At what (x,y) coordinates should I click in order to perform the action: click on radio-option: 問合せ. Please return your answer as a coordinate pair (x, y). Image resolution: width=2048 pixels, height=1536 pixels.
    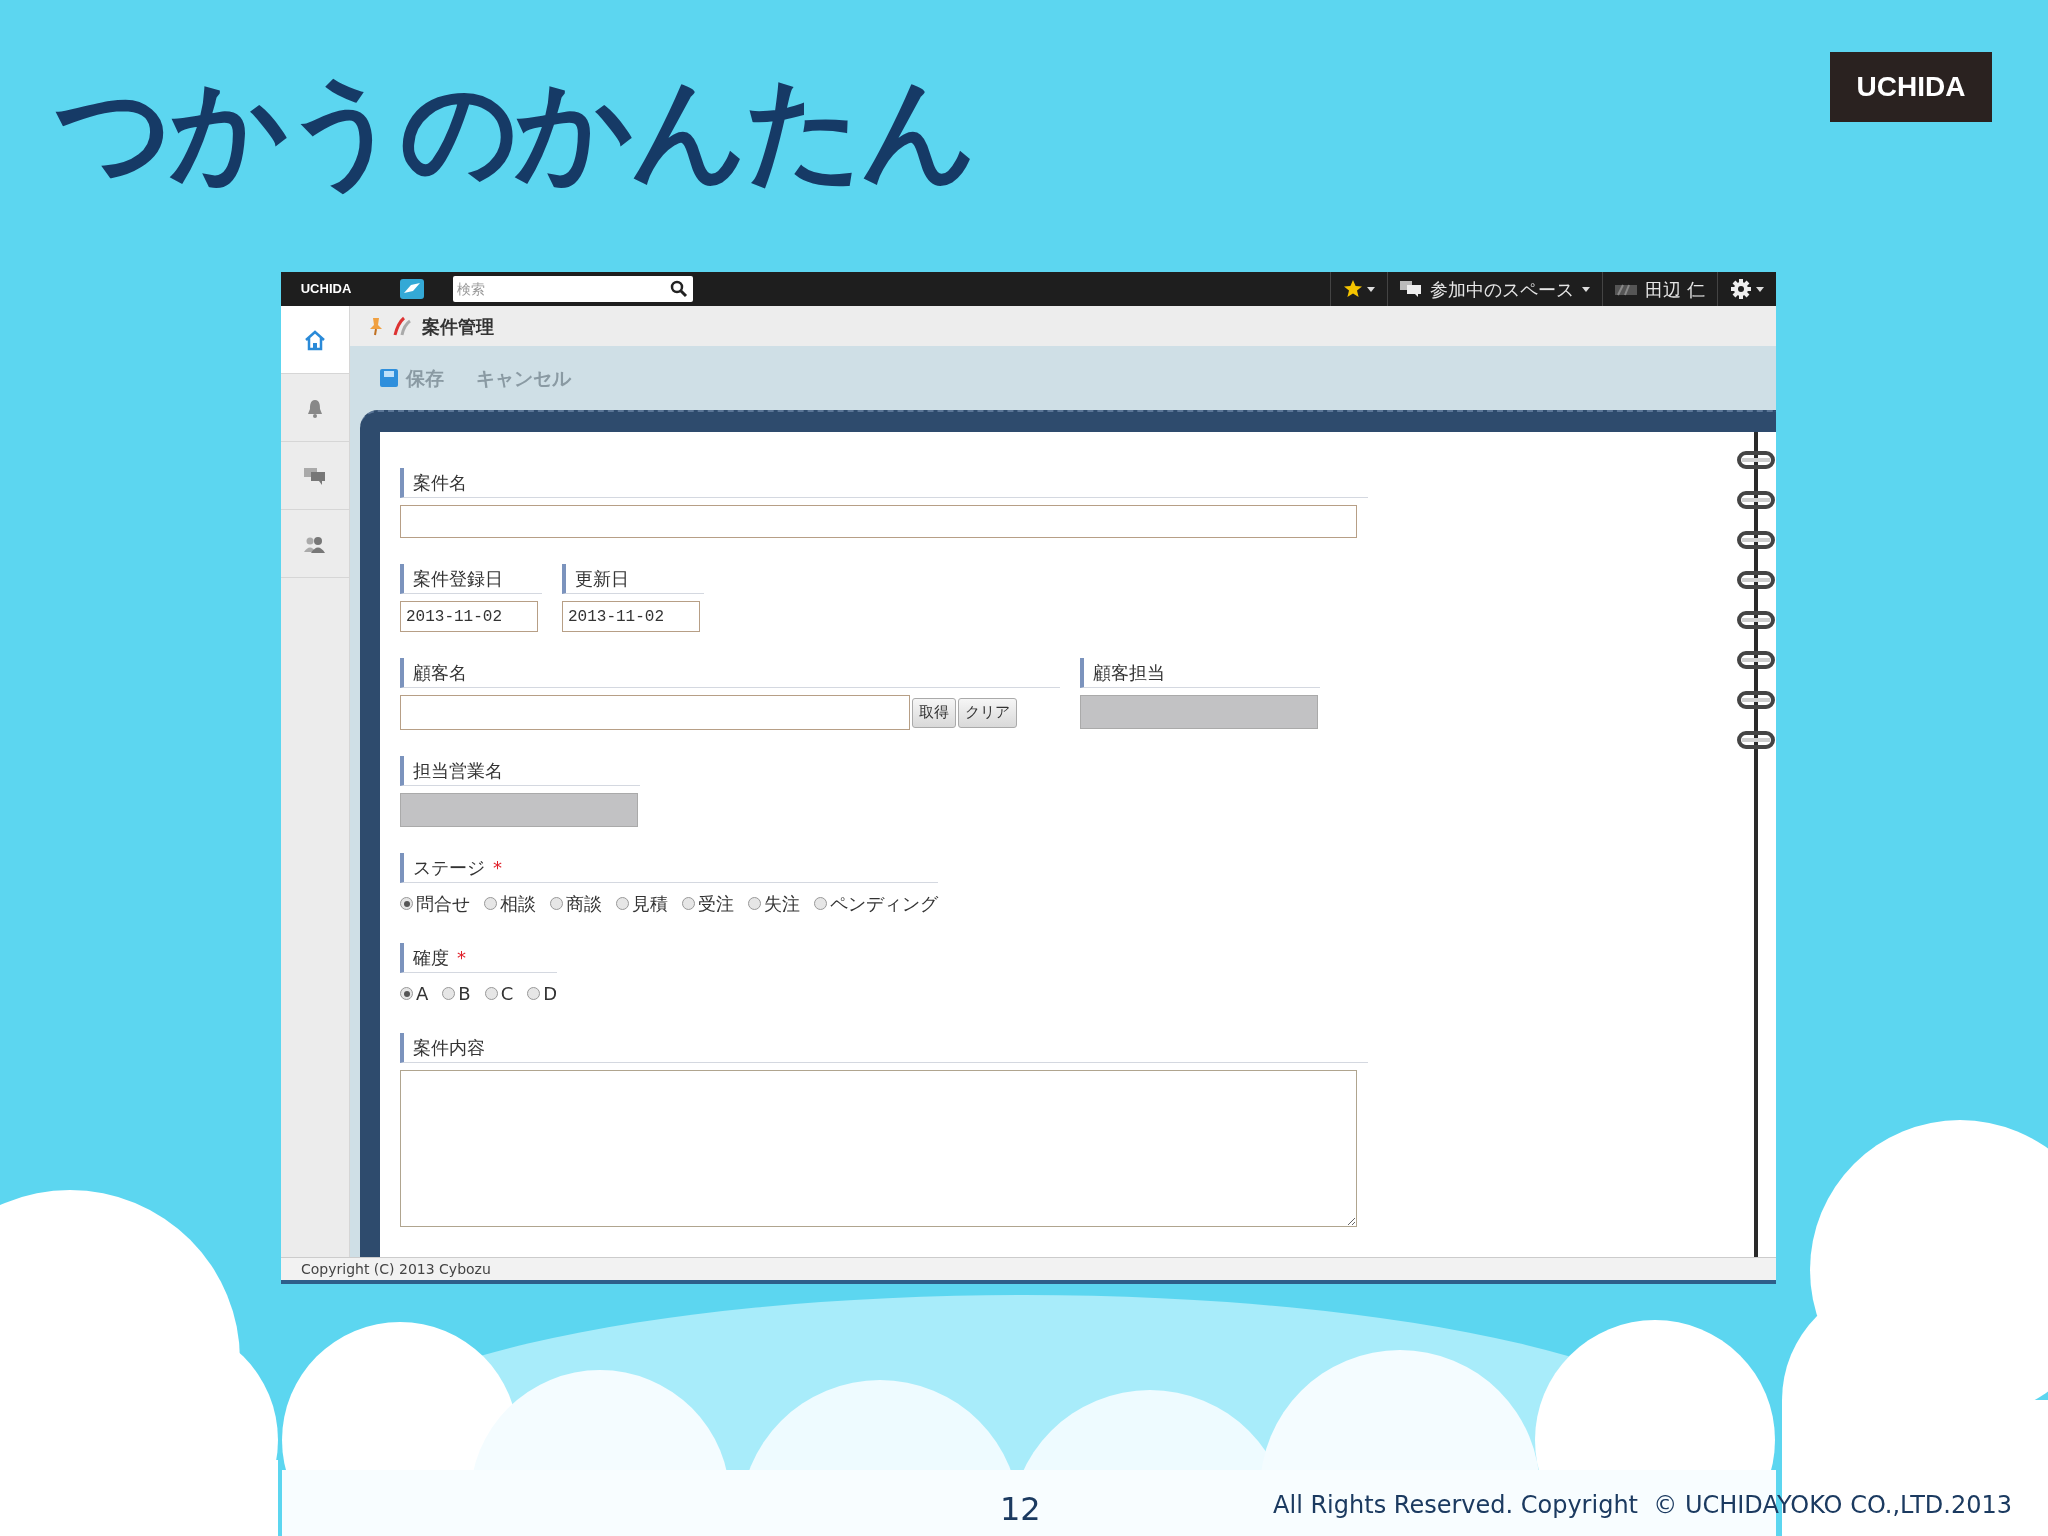
    Looking at the image, I should click on (435, 903).